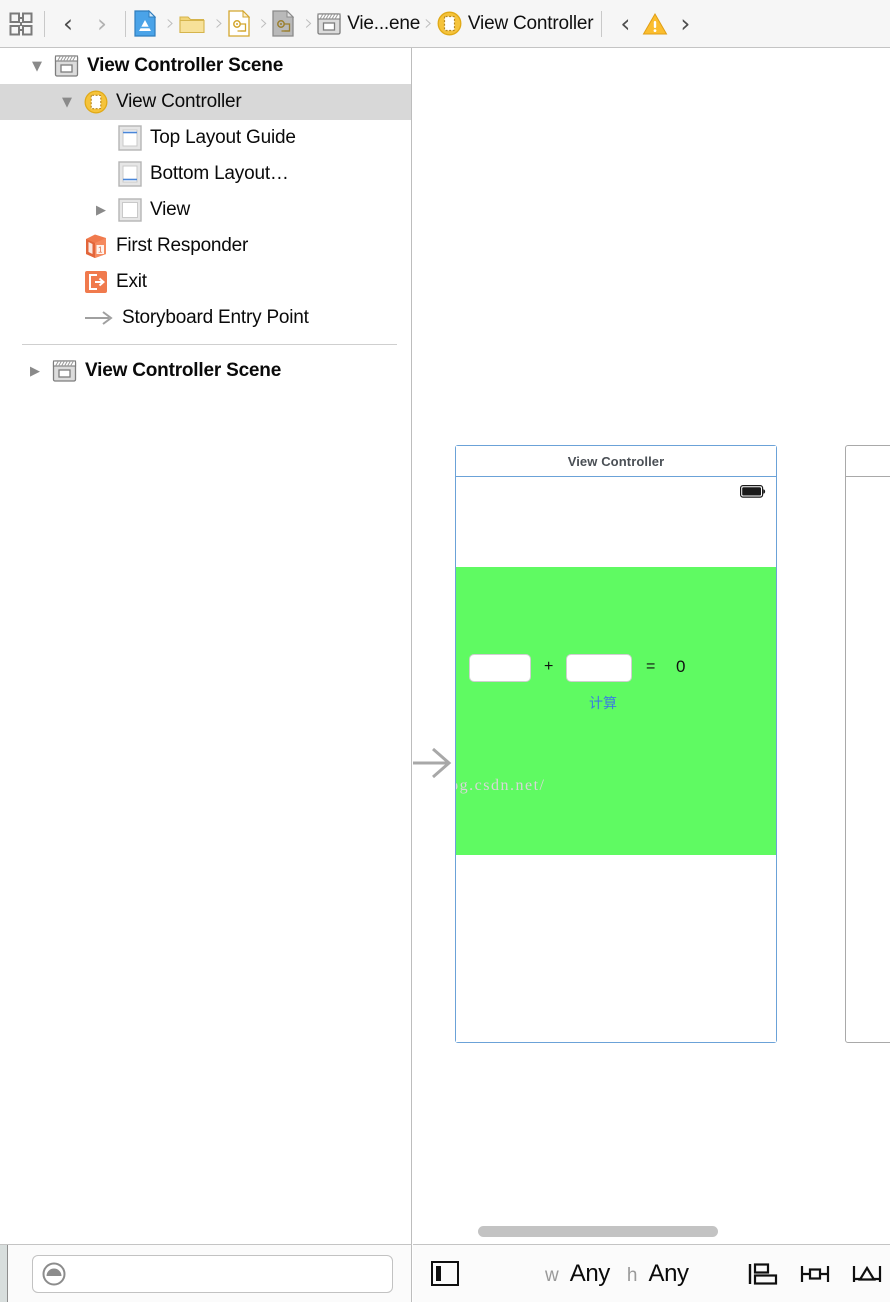 The width and height of the screenshot is (890, 1302). What do you see at coordinates (632, 1275) in the screenshot?
I see `height-size-class-prefix: h` at bounding box center [632, 1275].